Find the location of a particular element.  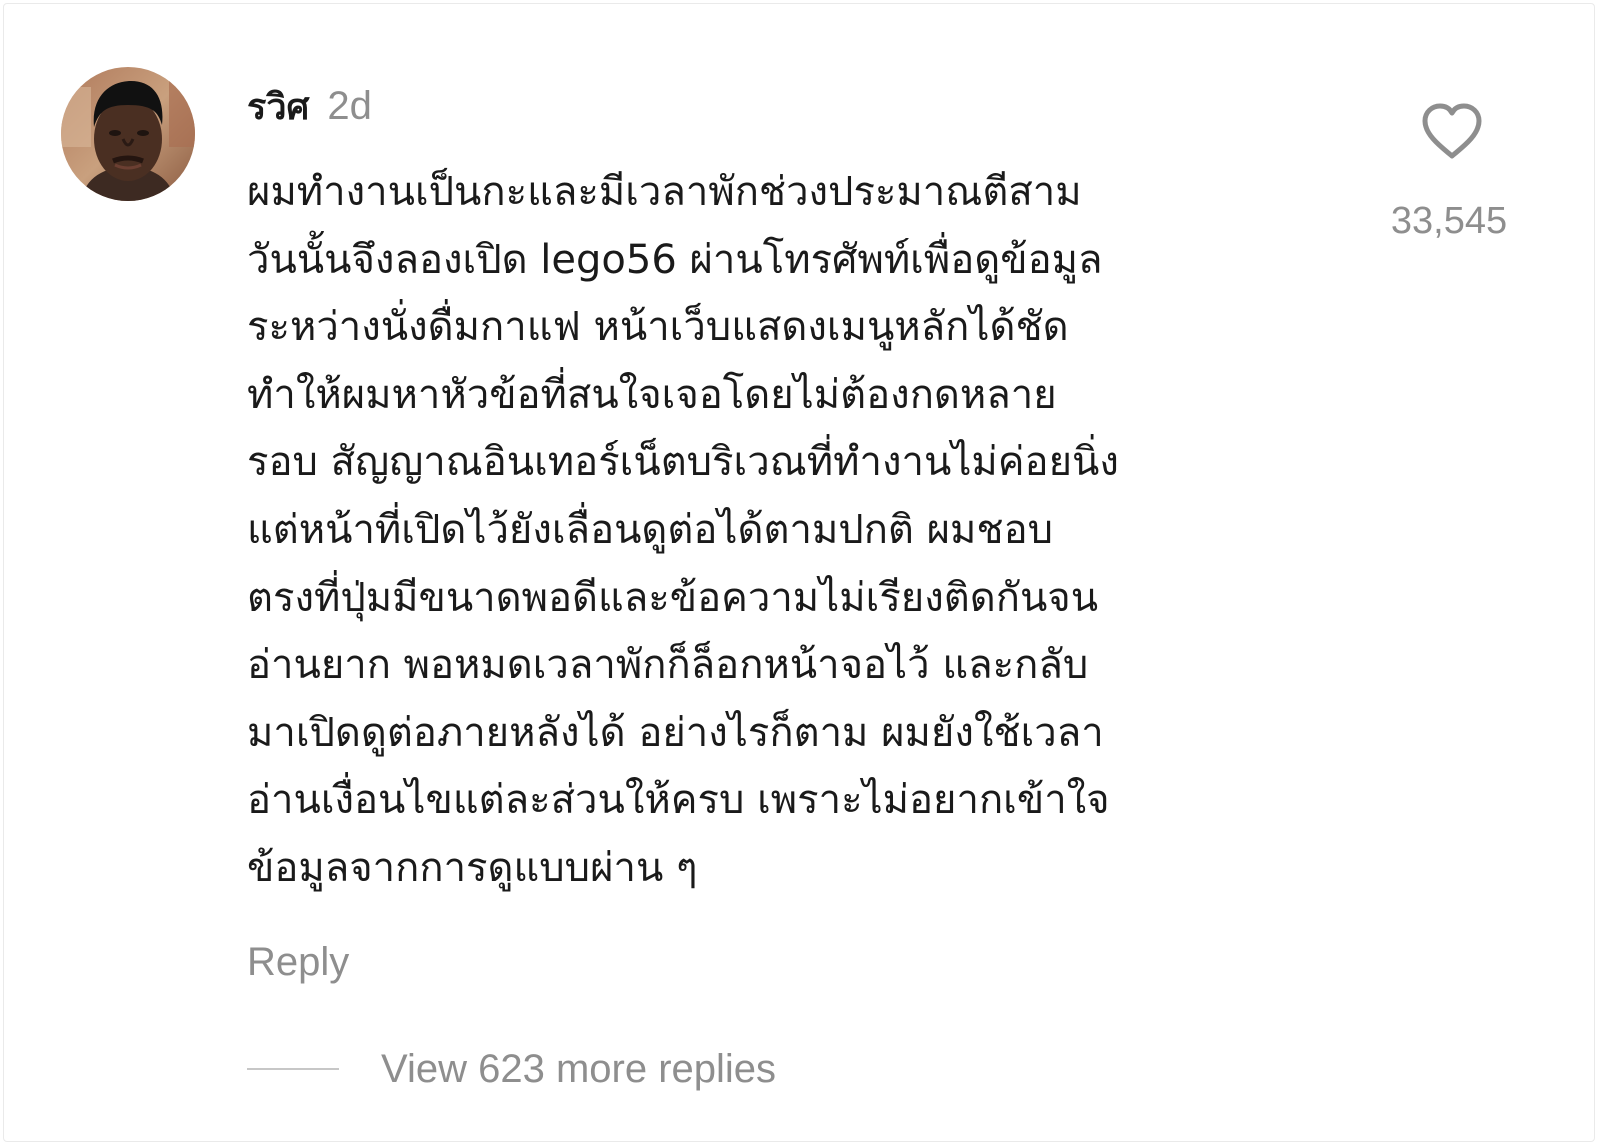

username: รวิศ is located at coordinates (278, 106).